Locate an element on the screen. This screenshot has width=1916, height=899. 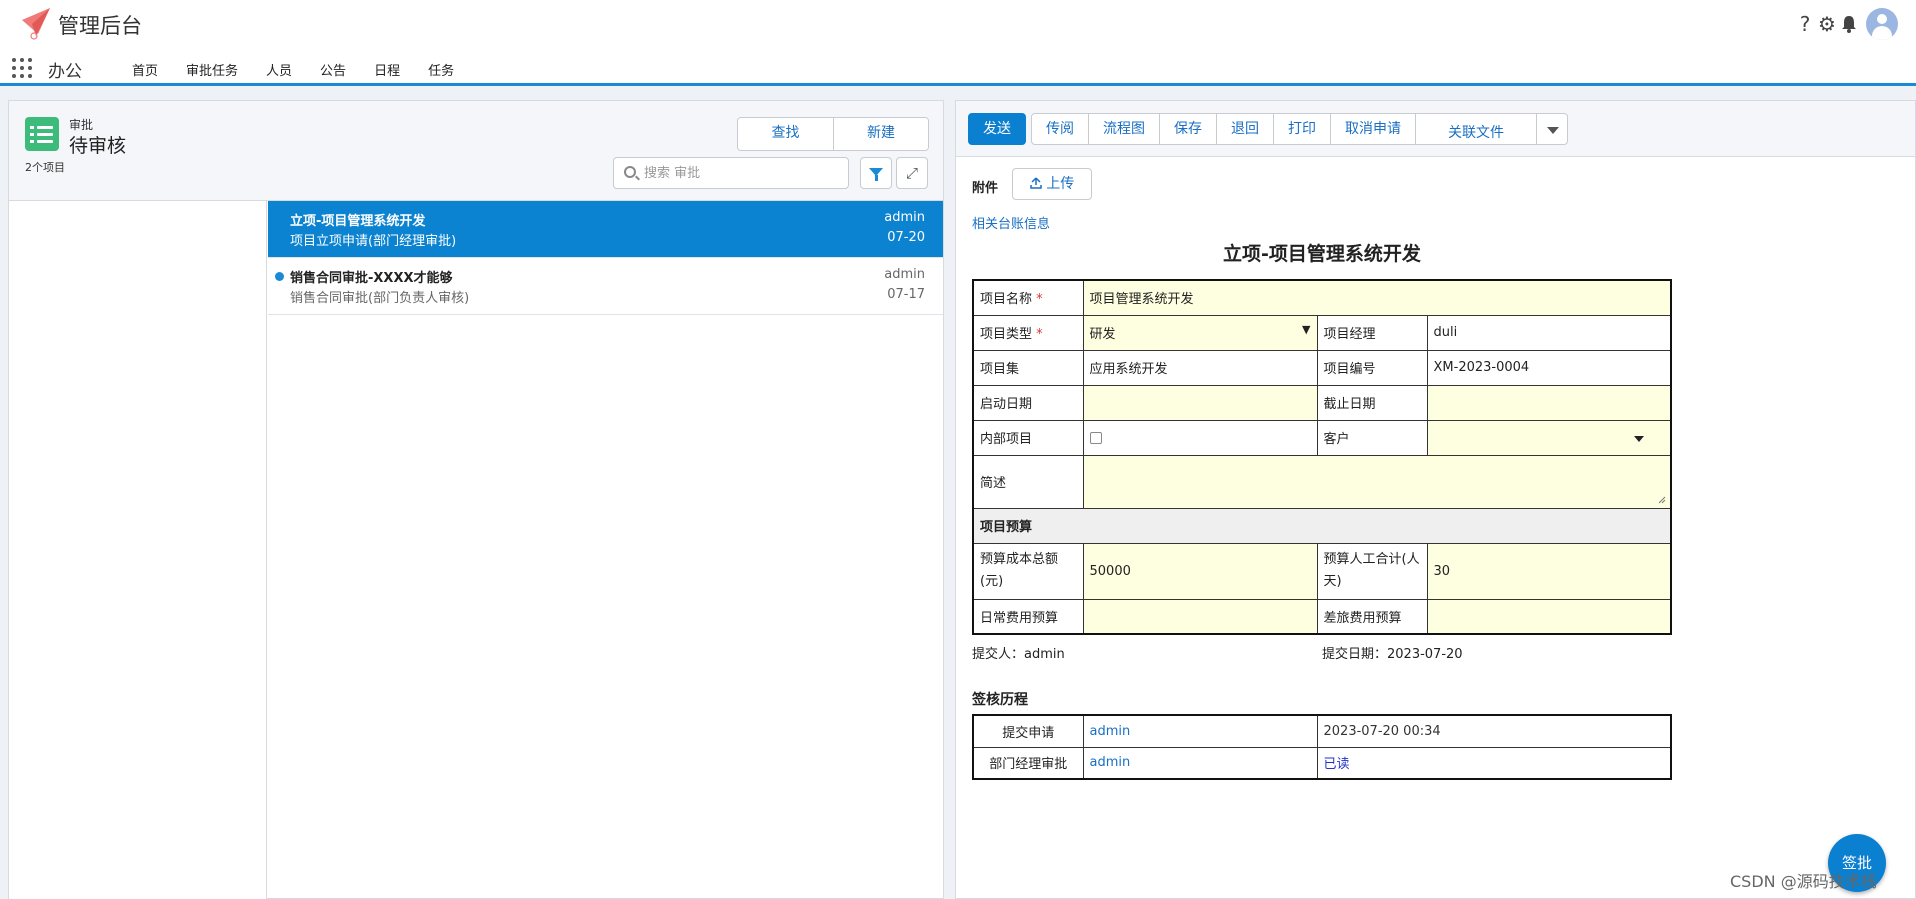
project-code-value: XM-2023-0004 is located at coordinates (1549, 367).